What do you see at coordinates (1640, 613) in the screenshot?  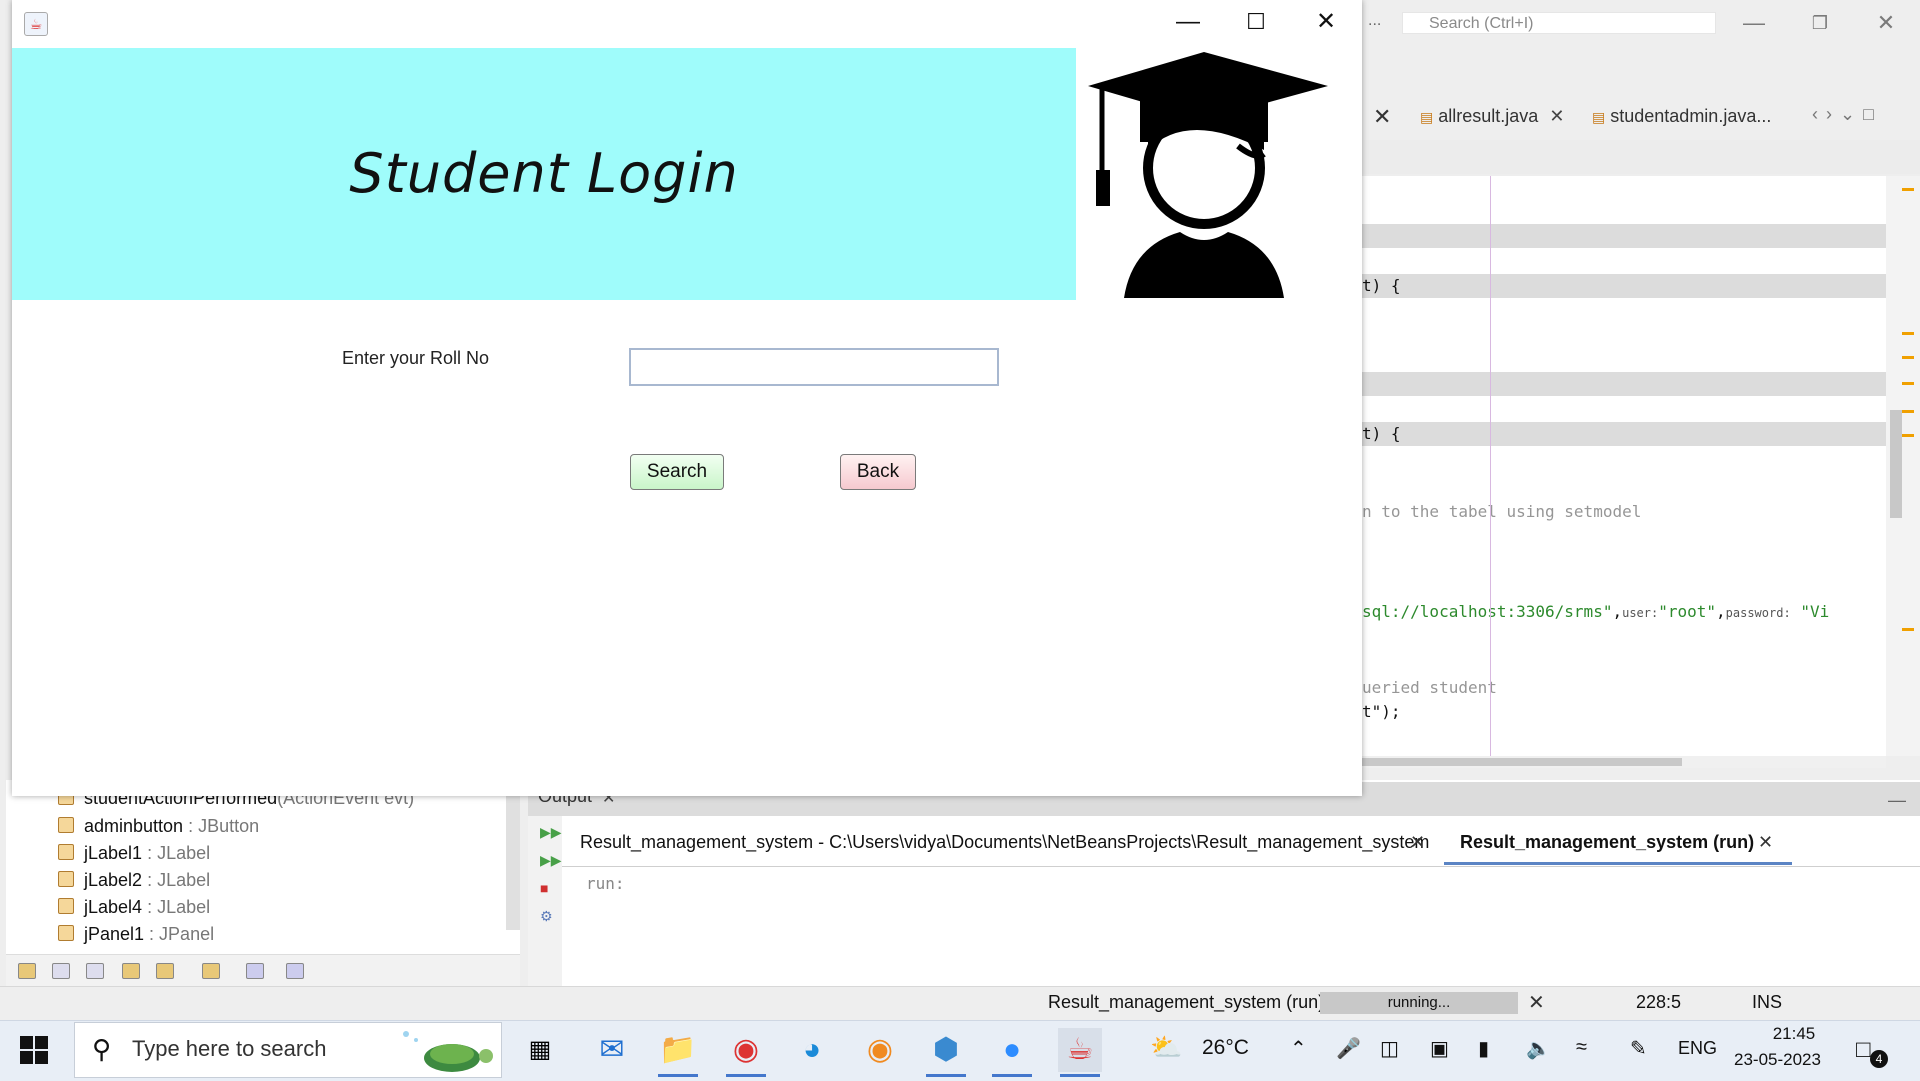 I see `param-hint: user:` at bounding box center [1640, 613].